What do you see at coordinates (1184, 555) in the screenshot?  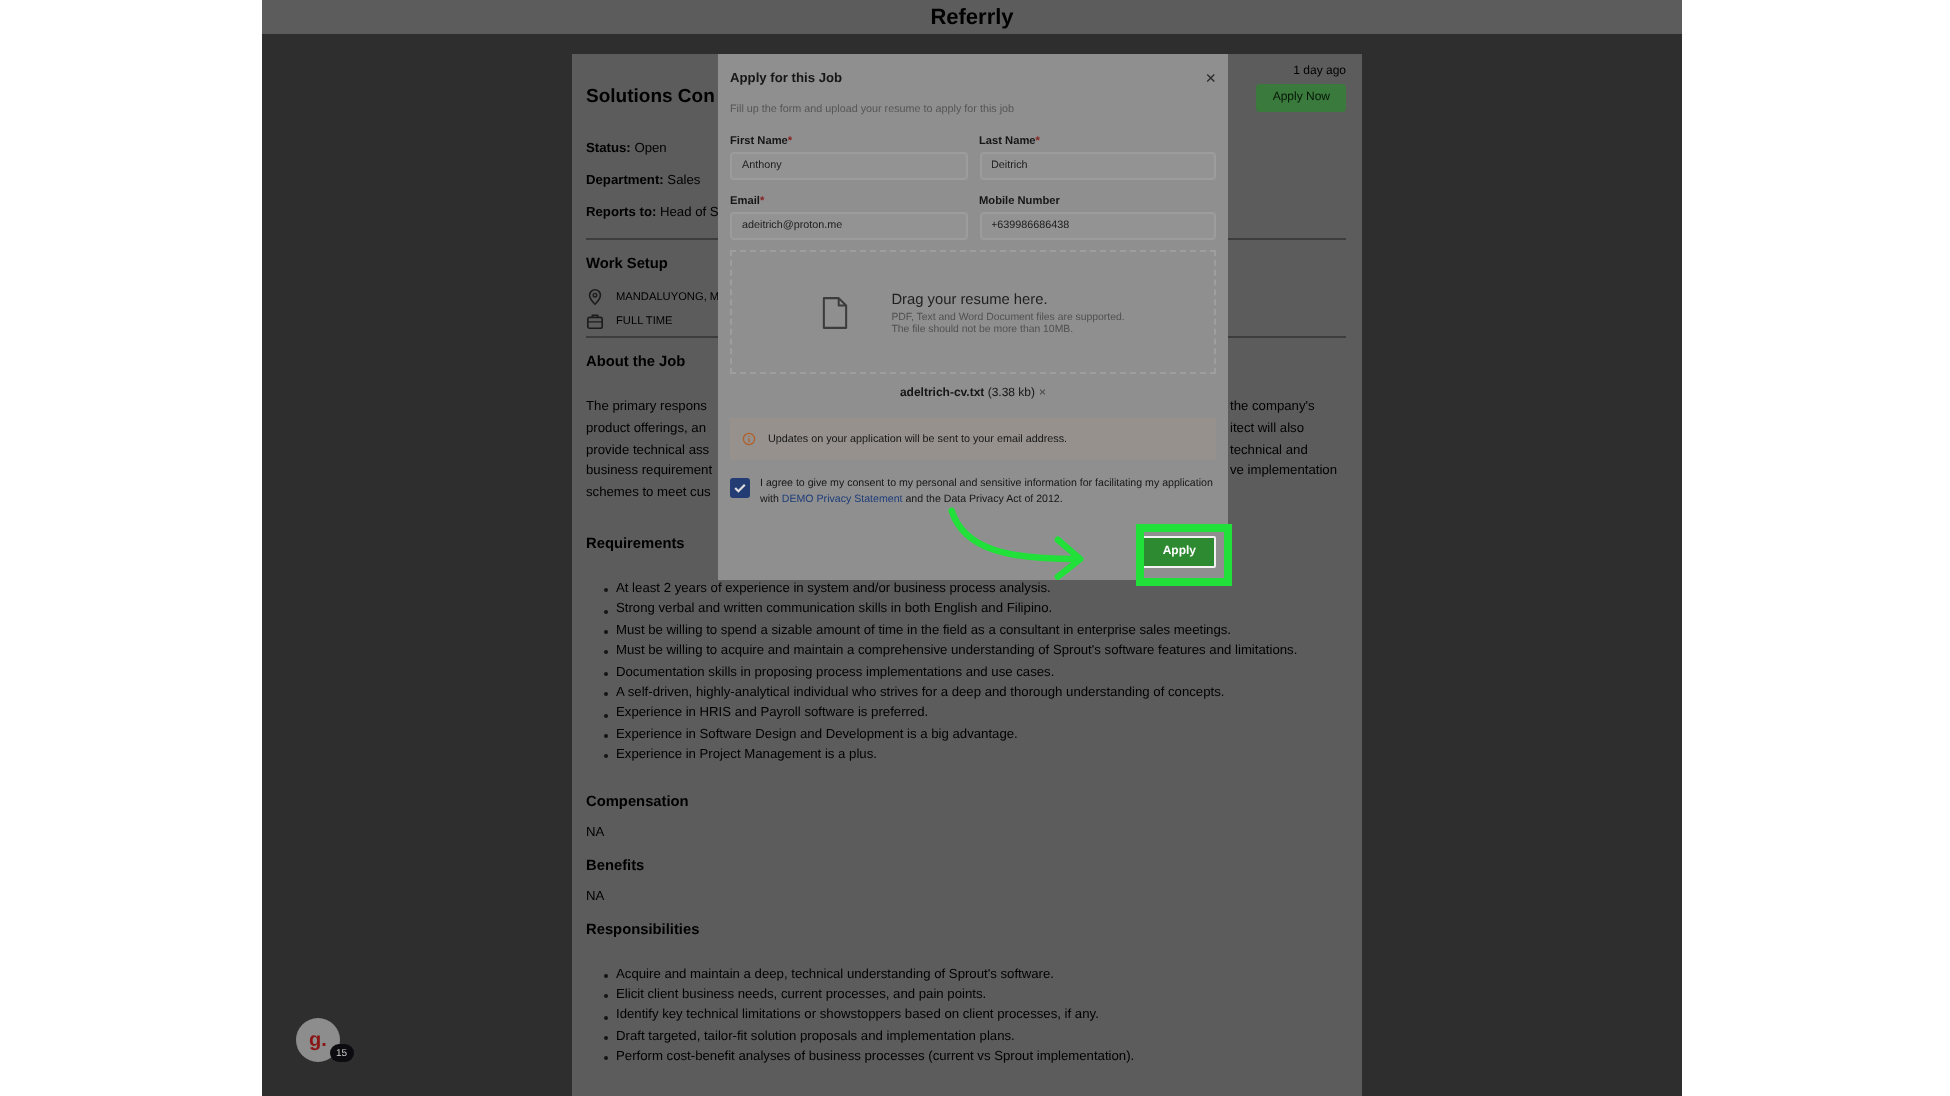 I see `highlight-frame` at bounding box center [1184, 555].